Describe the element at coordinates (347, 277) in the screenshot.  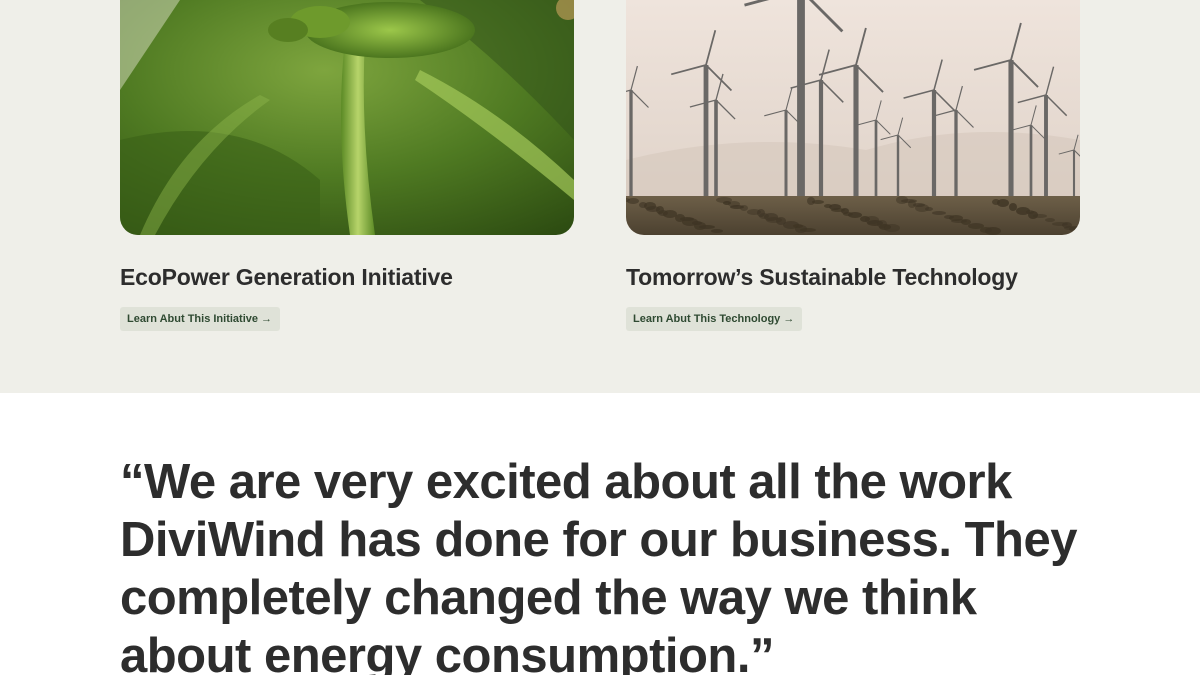
I see `card-title: EcoPower Generation Initiative` at that location.